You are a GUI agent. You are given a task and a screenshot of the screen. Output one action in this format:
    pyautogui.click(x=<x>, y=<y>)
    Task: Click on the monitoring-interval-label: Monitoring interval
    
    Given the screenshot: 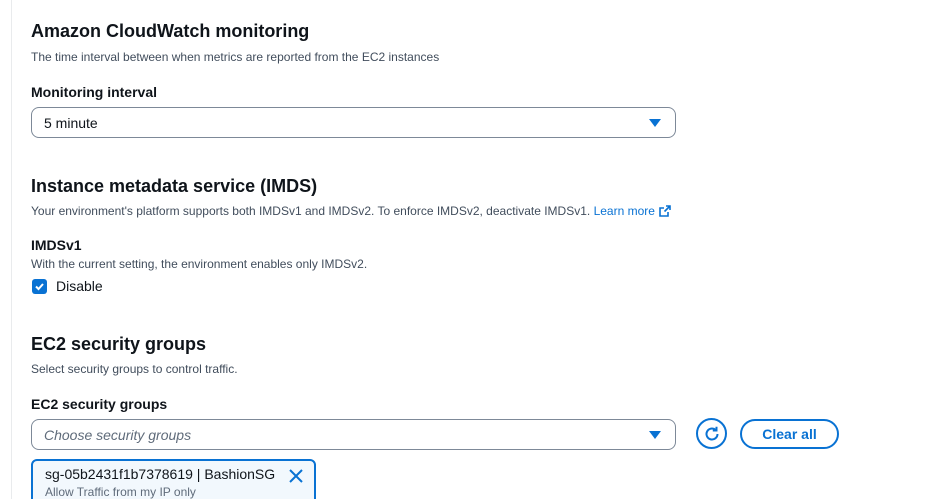 What is the action you would take?
    pyautogui.click(x=94, y=92)
    